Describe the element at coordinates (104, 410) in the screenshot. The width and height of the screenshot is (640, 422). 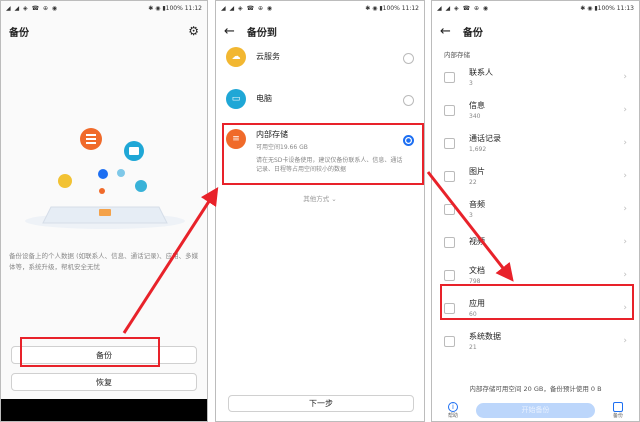
I see `system-nav-bar` at that location.